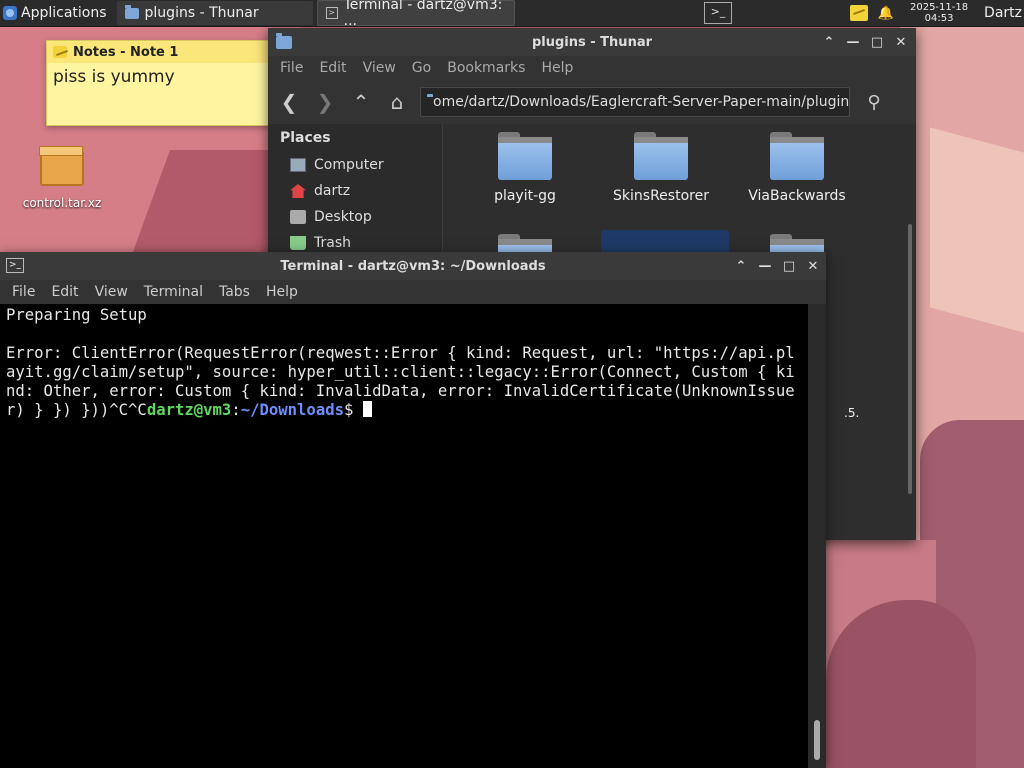 The image size is (1024, 768). I want to click on menu-bookmarks: Bookmarks, so click(486, 68).